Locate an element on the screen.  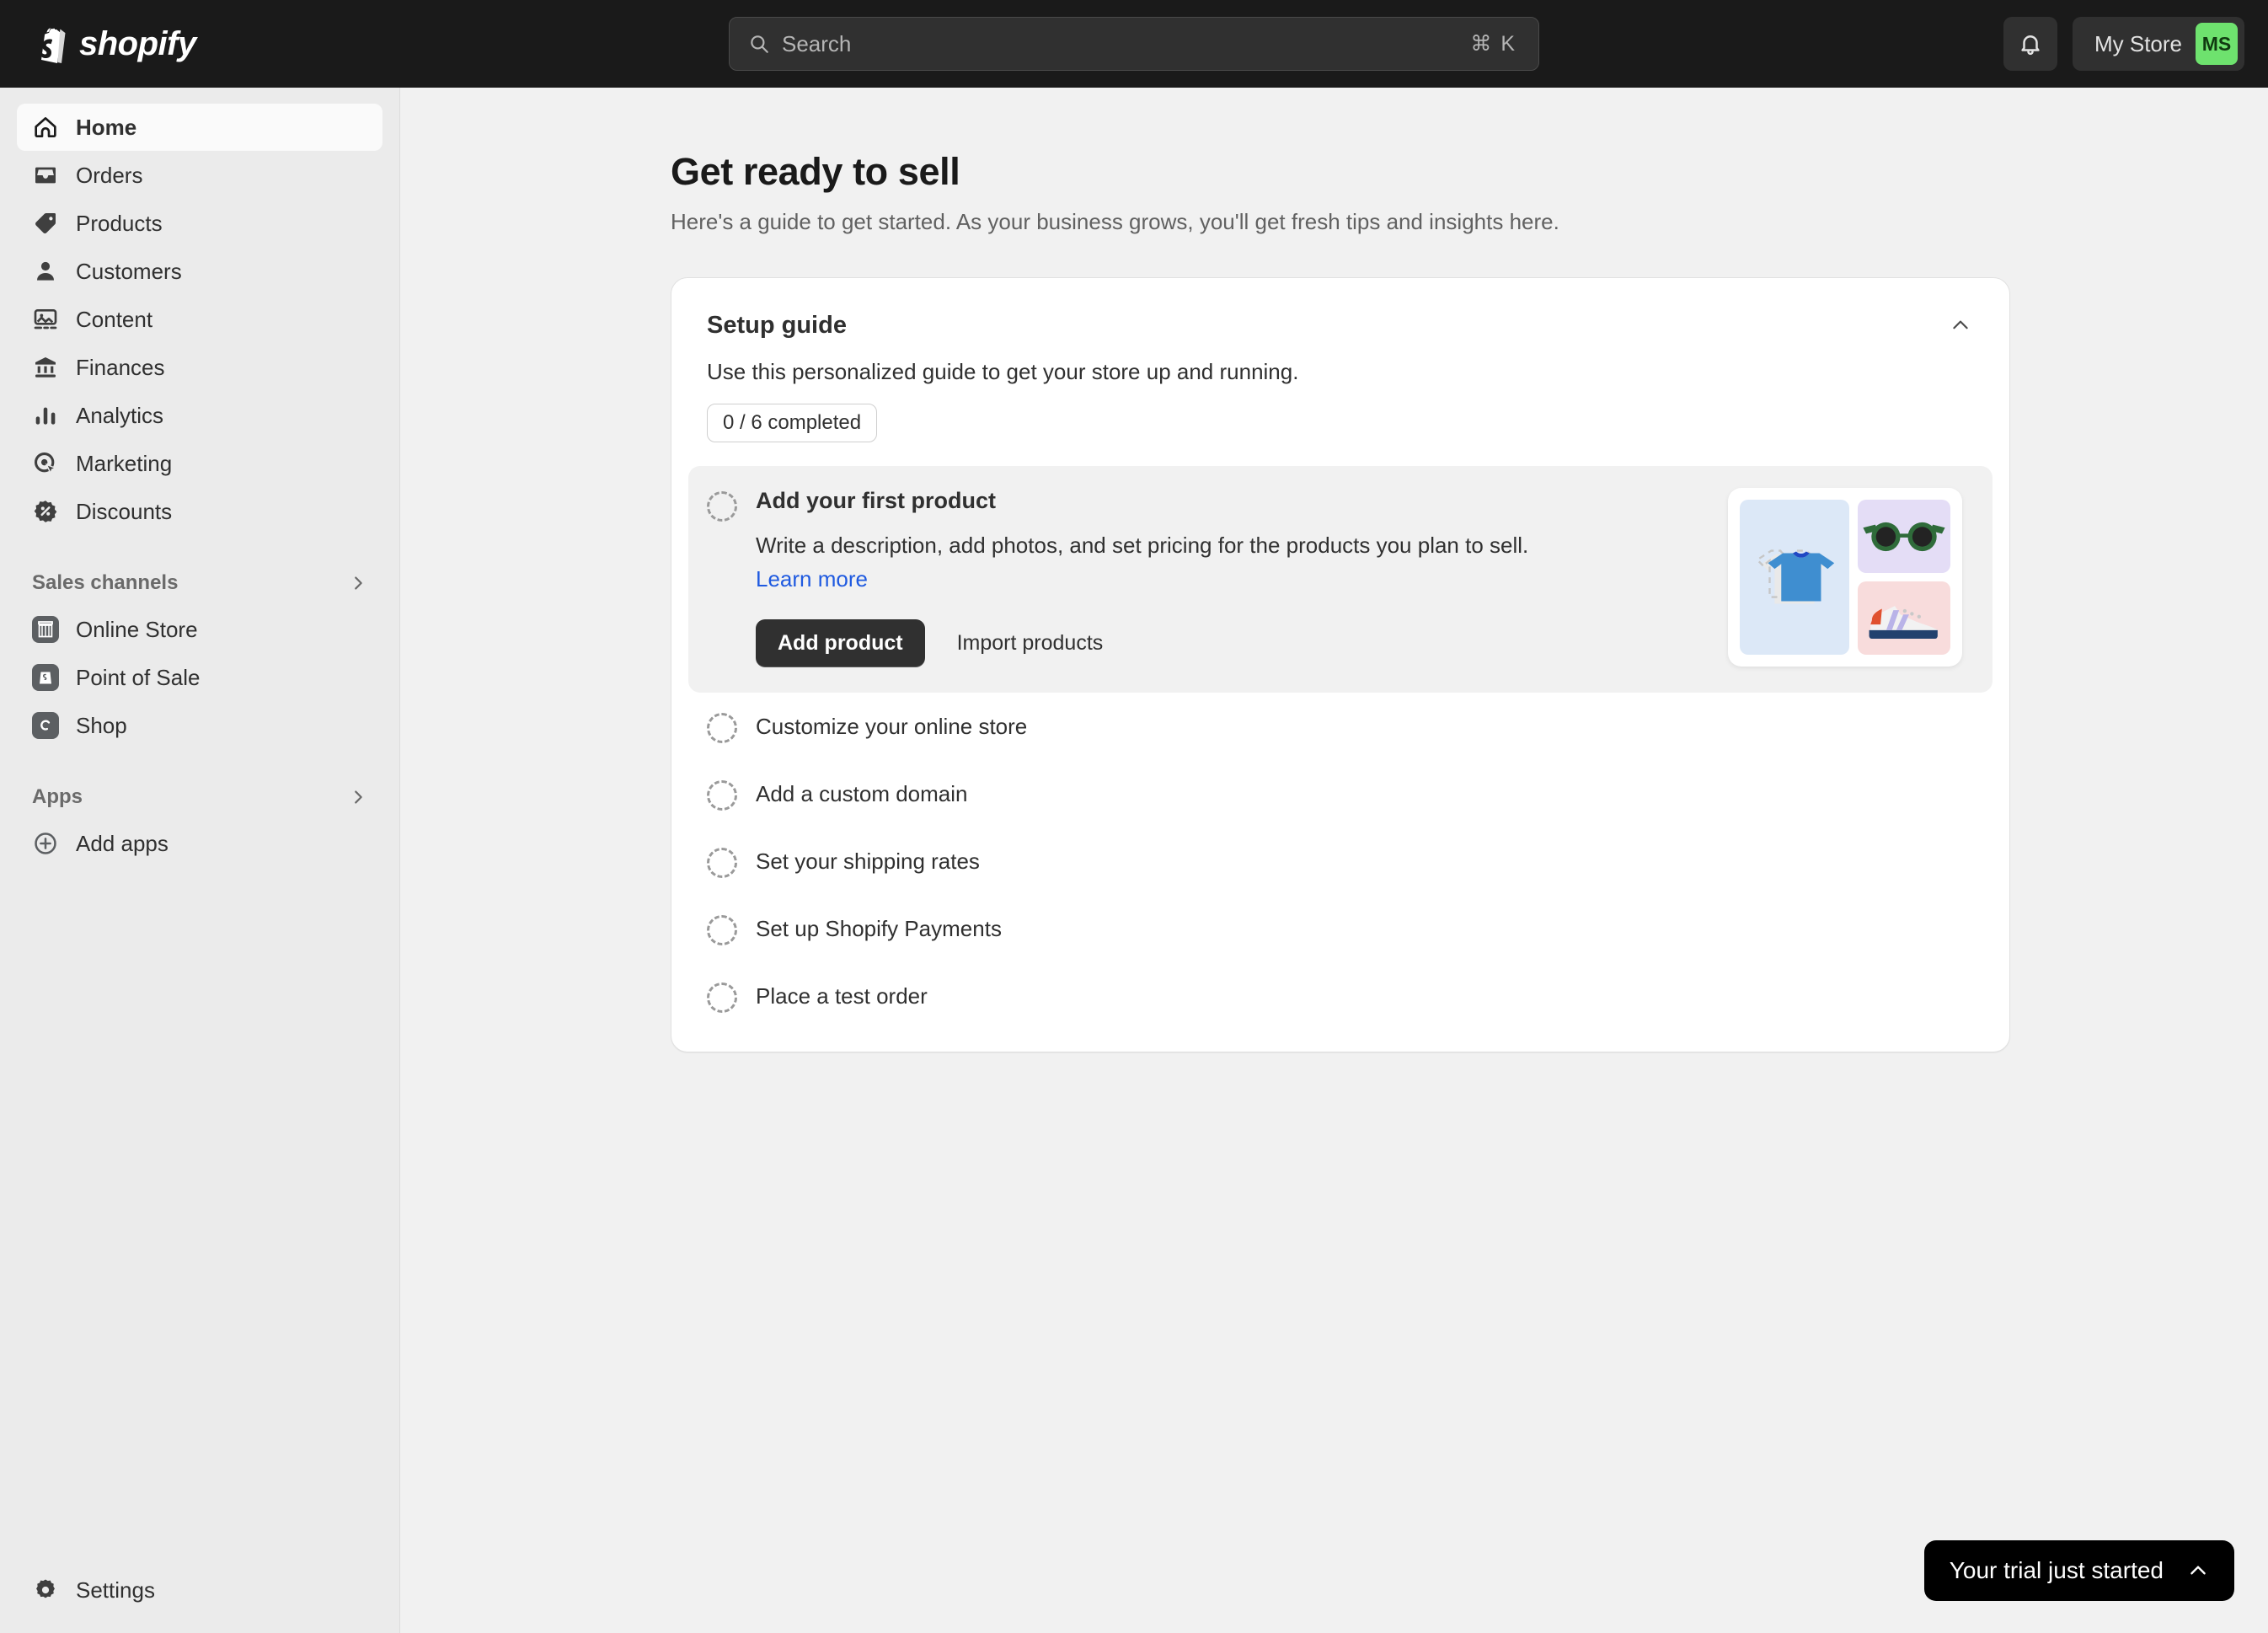
sidebar-item-label: Content is located at coordinates (115, 319).